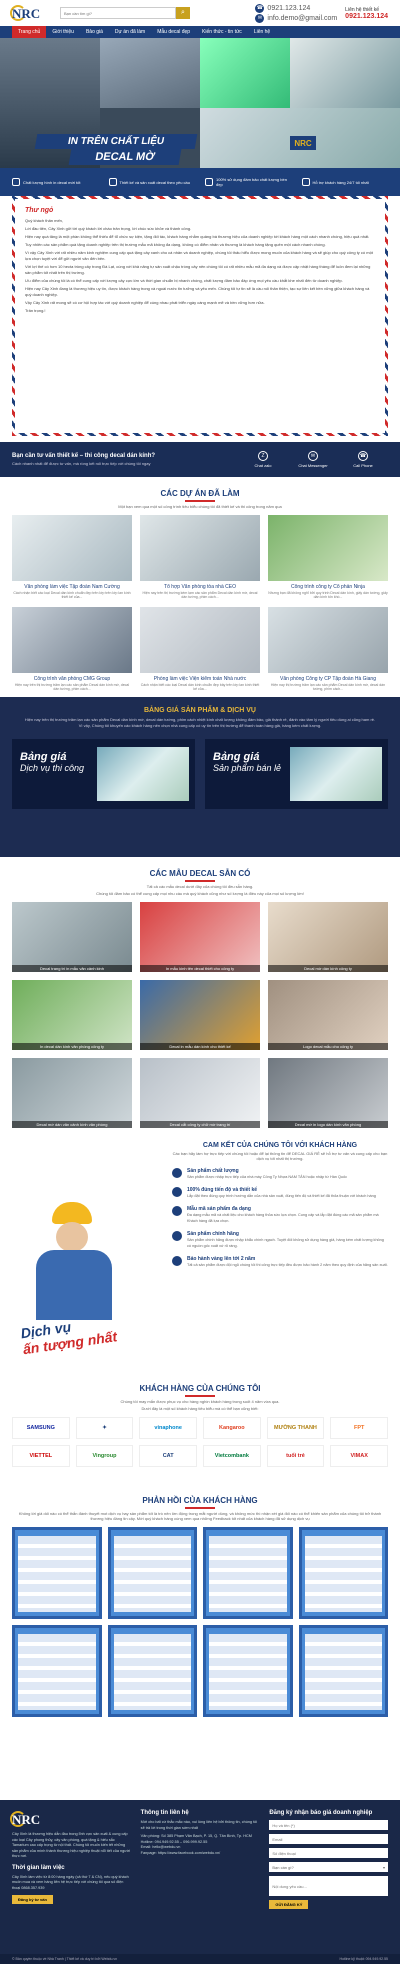 This screenshot has height=1964, width=400. What do you see at coordinates (263, 459) in the screenshot?
I see `chat-zalo-button: Z Chat zalo` at bounding box center [263, 459].